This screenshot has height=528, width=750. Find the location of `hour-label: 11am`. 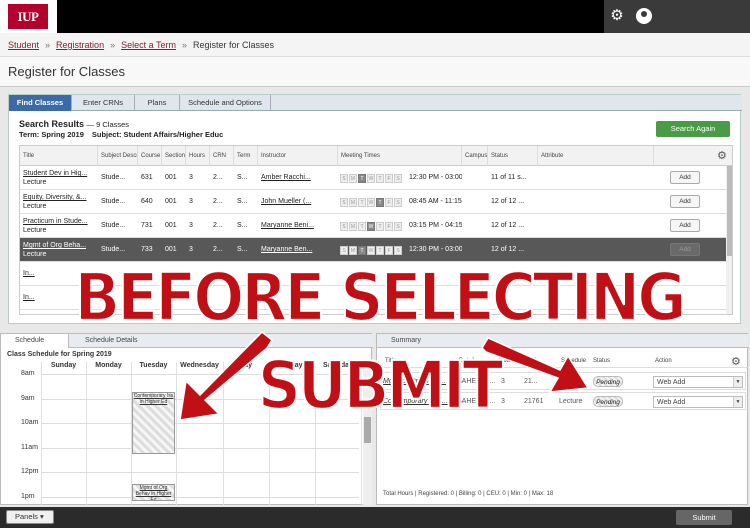

hour-label: 11am is located at coordinates (29, 447).